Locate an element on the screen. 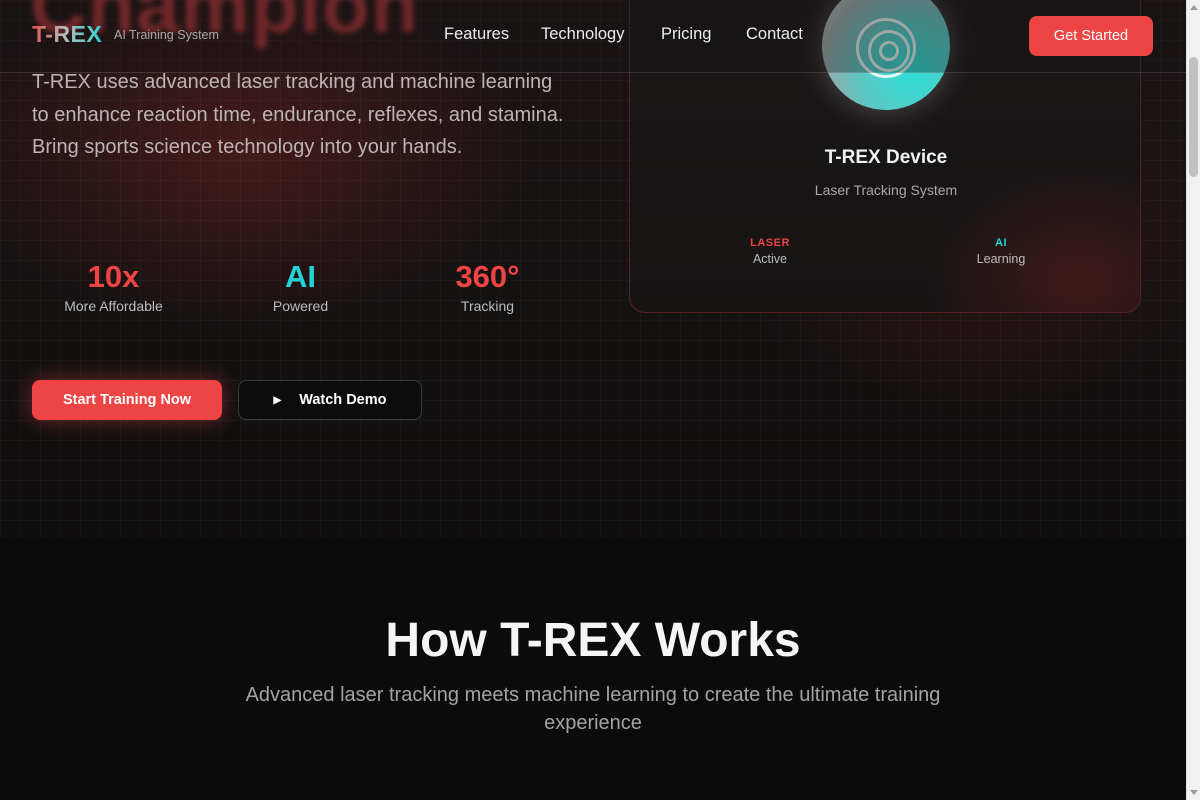  nav-link-features: Features is located at coordinates (476, 34).